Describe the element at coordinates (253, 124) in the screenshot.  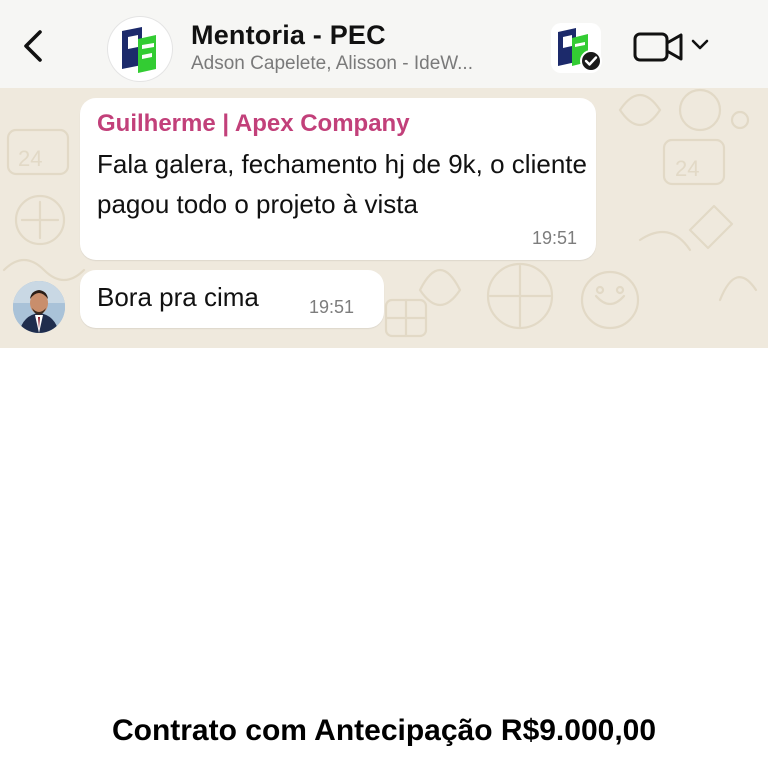
I see `sender-name: Guilherme | Apex Company` at that location.